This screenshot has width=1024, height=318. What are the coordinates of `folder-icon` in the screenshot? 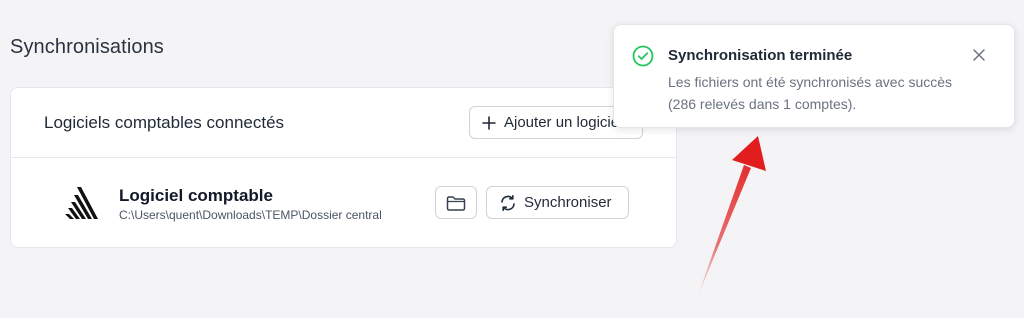 It's located at (456, 203).